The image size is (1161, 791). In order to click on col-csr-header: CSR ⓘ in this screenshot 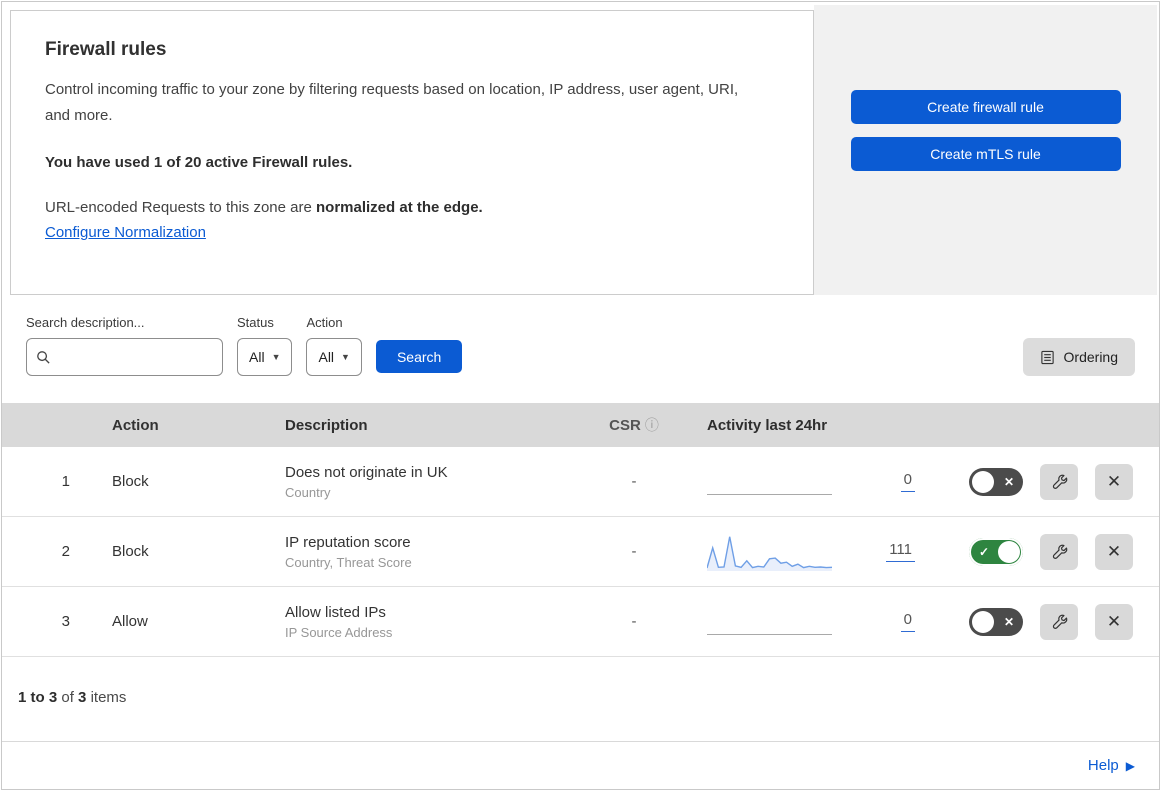, I will do `click(634, 425)`.